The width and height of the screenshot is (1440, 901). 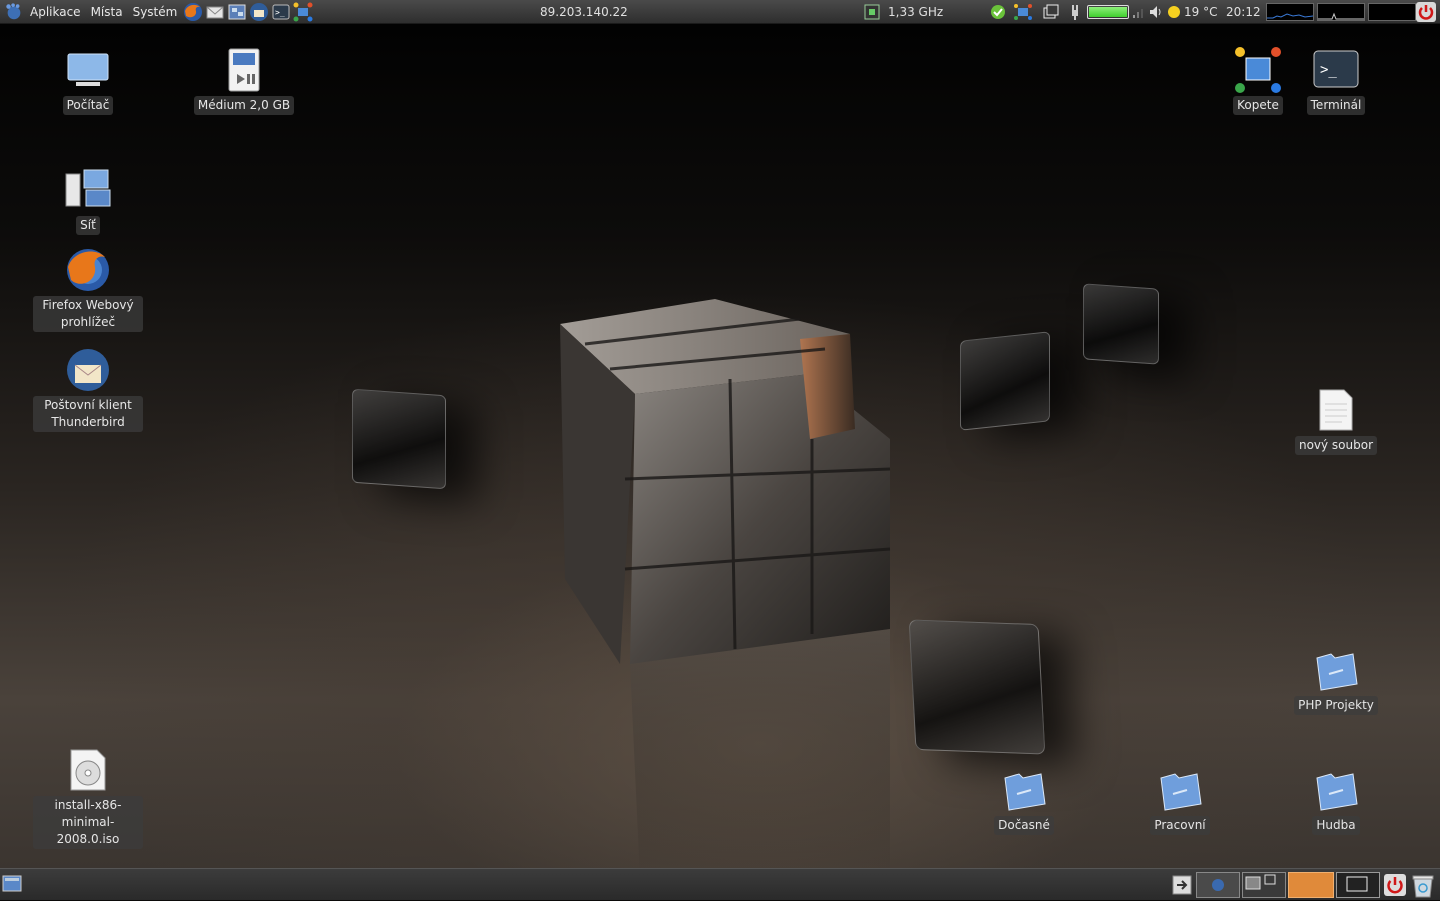 I want to click on desktop-icon-label: PHP Projekty, so click(x=1336, y=705).